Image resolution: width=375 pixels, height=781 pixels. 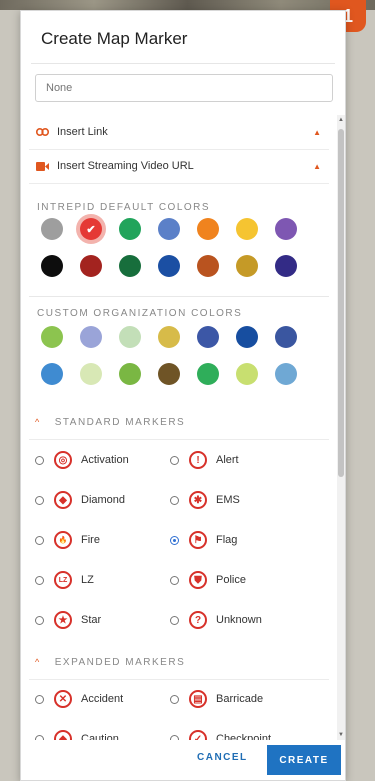 I want to click on dialog-title: Create Map Marker, so click(x=114, y=38).